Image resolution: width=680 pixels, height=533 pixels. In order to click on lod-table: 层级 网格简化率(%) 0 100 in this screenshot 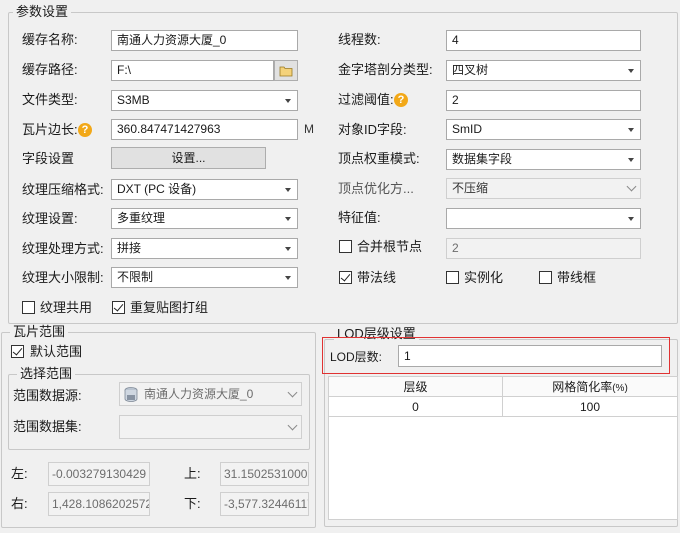, I will do `click(503, 396)`.